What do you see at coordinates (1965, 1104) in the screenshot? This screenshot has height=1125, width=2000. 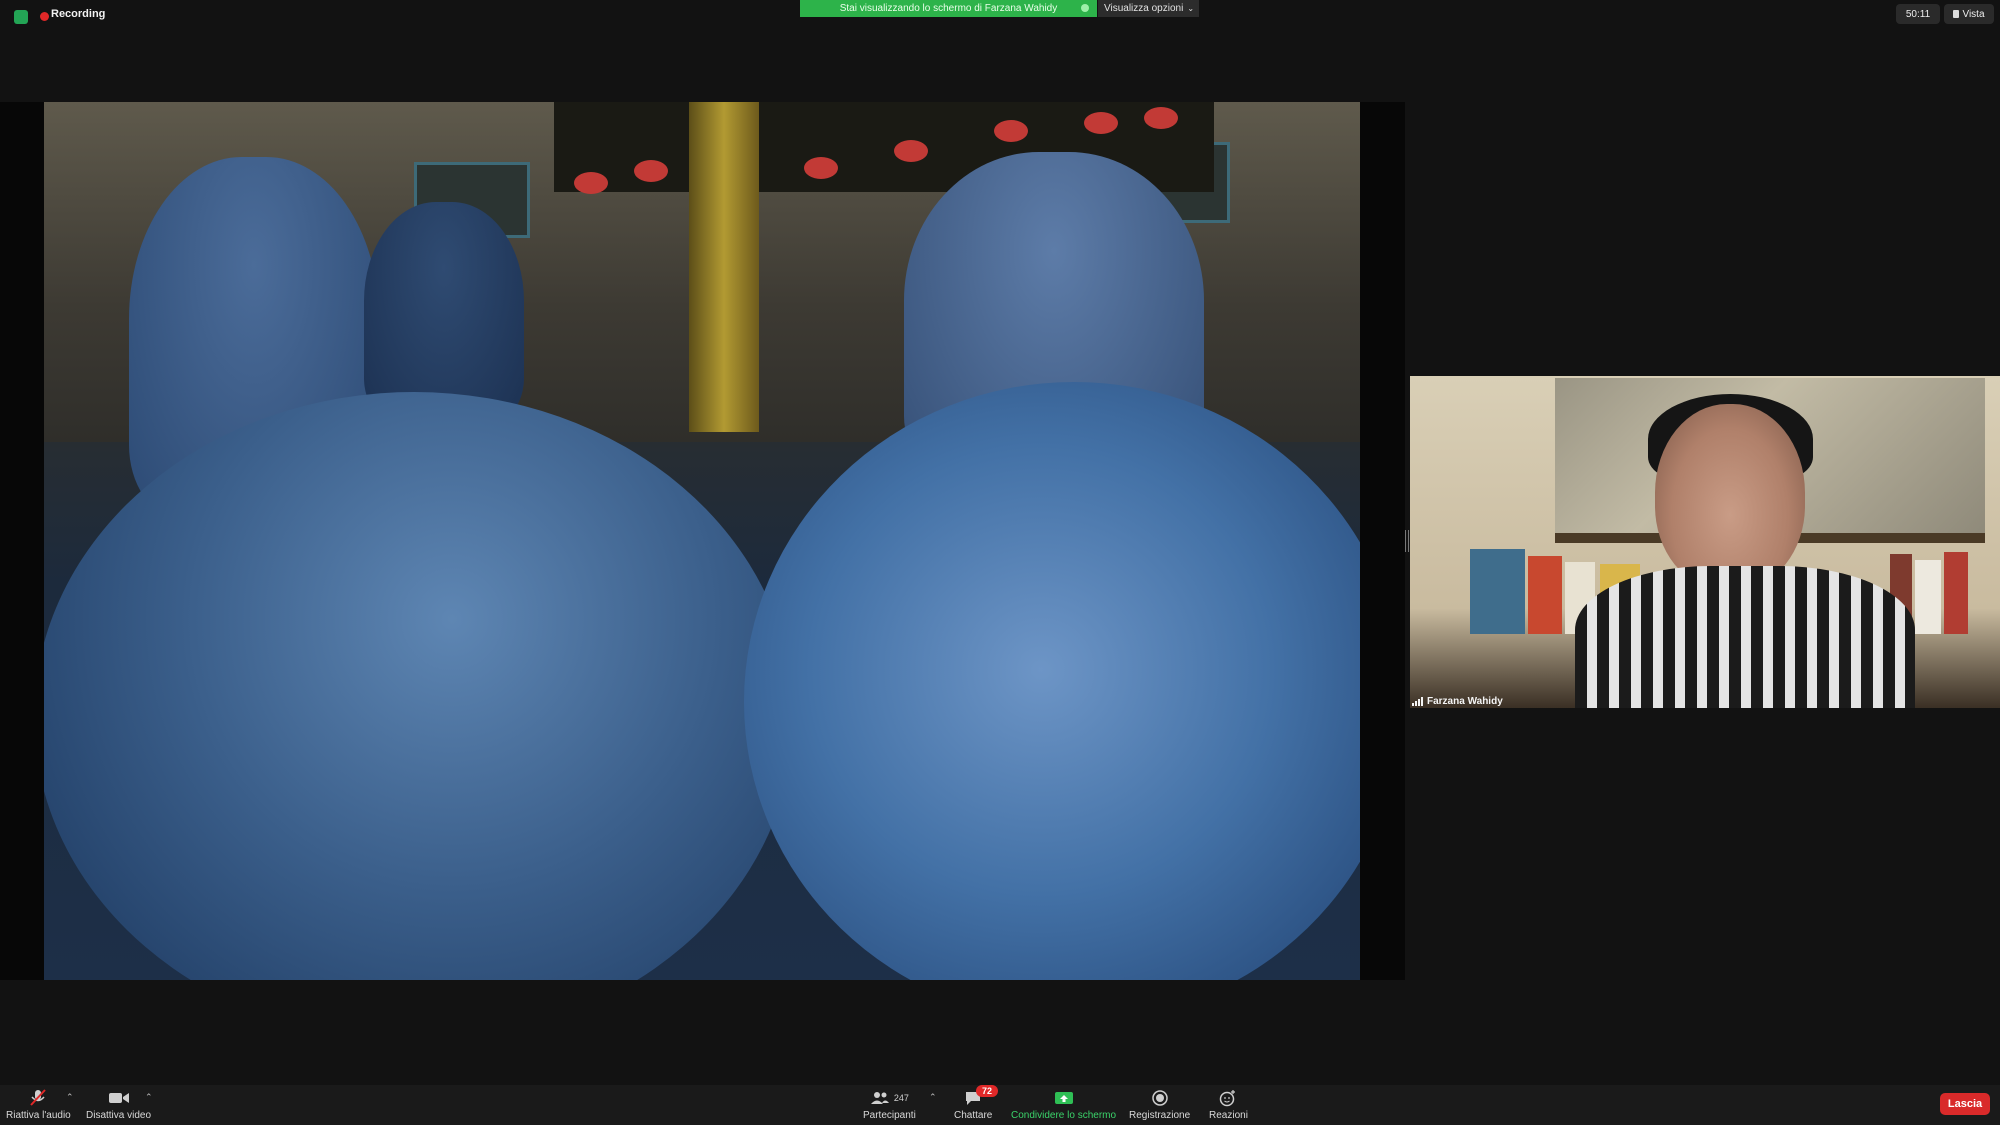 I see `leave-meeting-button: Lascia` at bounding box center [1965, 1104].